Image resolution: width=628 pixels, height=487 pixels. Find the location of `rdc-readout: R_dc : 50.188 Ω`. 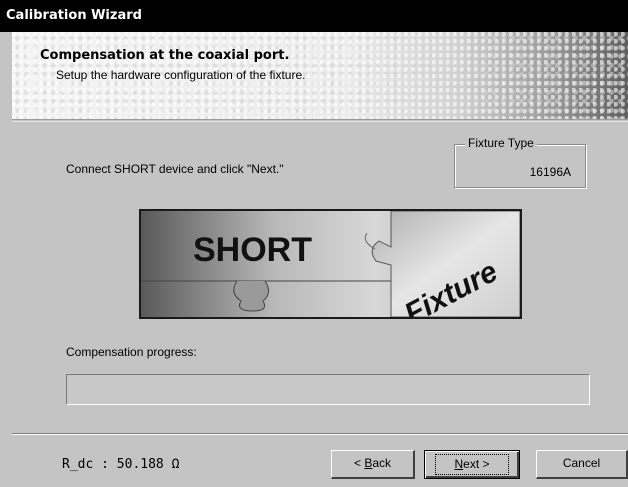

rdc-readout: R_dc : 50.188 Ω is located at coordinates (121, 464).